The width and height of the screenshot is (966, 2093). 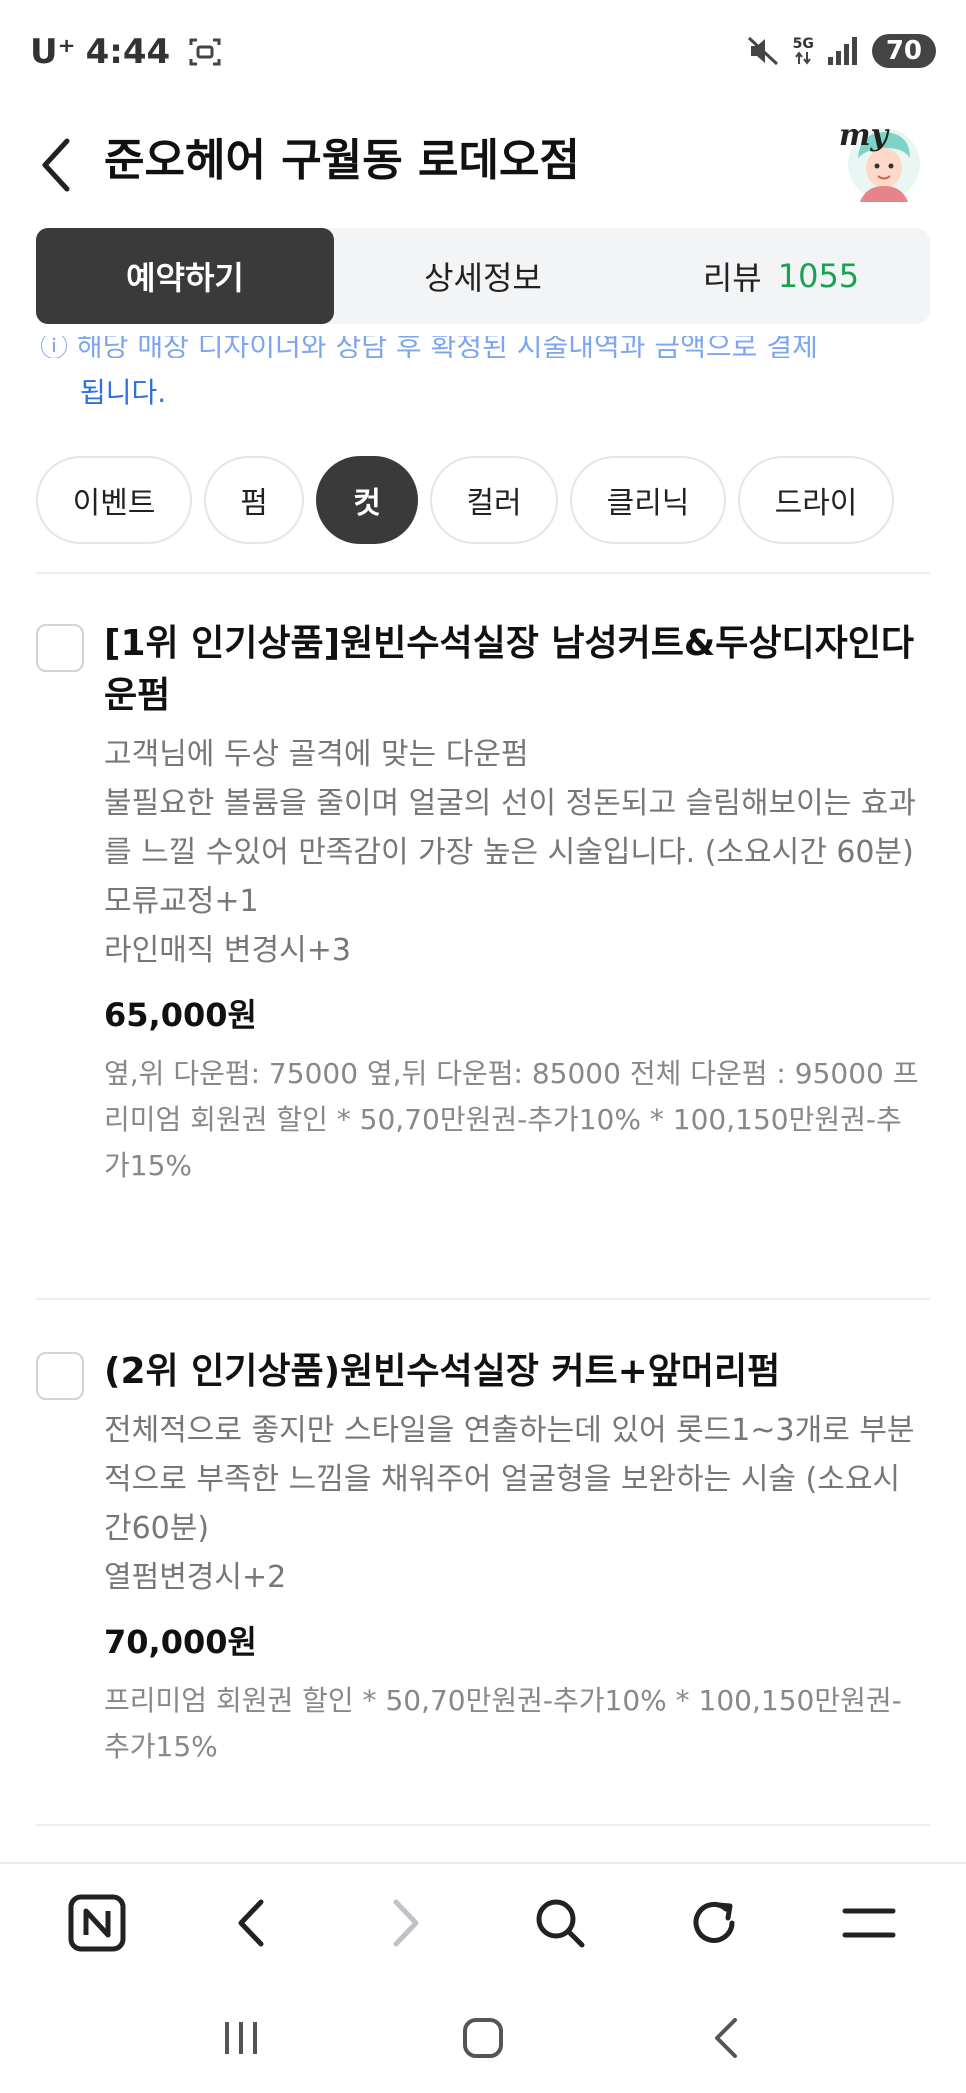 I want to click on menu-icon, so click(x=869, y=1923).